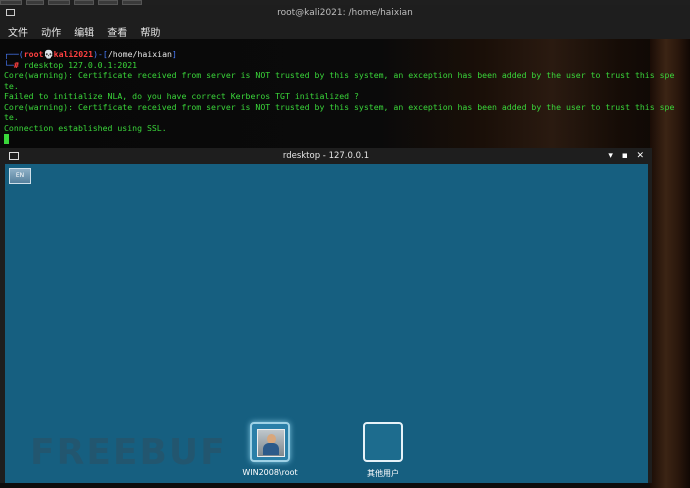  What do you see at coordinates (33, 54) in the screenshot?
I see `prompt-user: root` at bounding box center [33, 54].